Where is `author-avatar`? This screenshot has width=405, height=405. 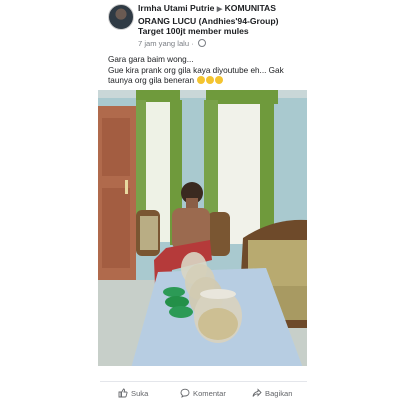 author-avatar is located at coordinates (121, 17).